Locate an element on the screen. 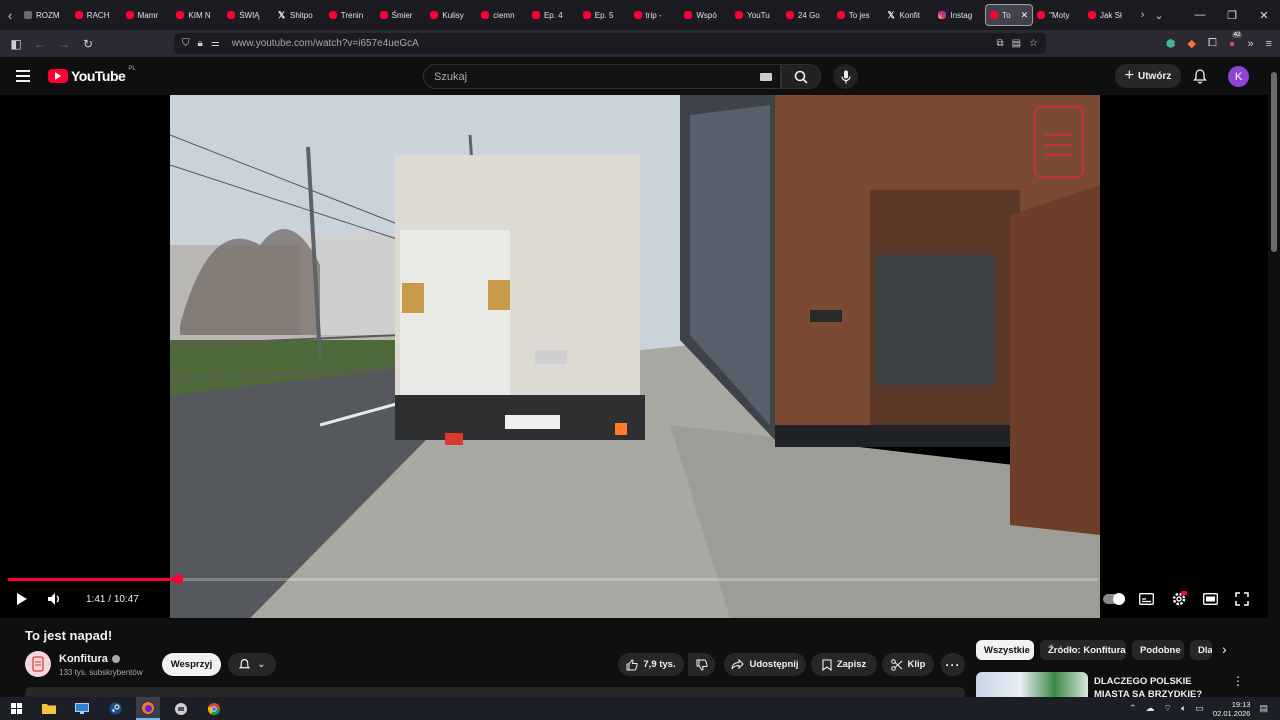  subscription-notifications-button: ⌄ is located at coordinates (252, 664).